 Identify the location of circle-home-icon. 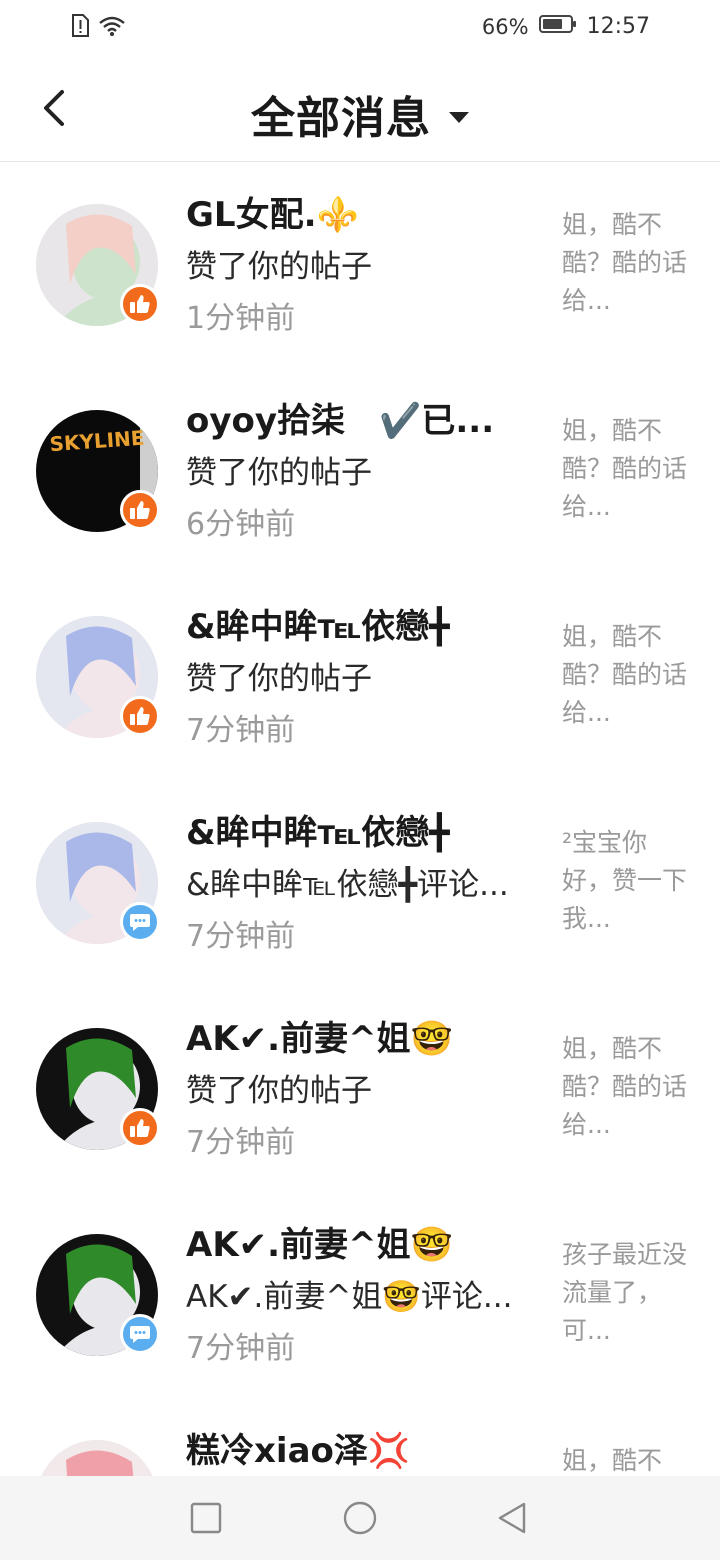
(360, 1518).